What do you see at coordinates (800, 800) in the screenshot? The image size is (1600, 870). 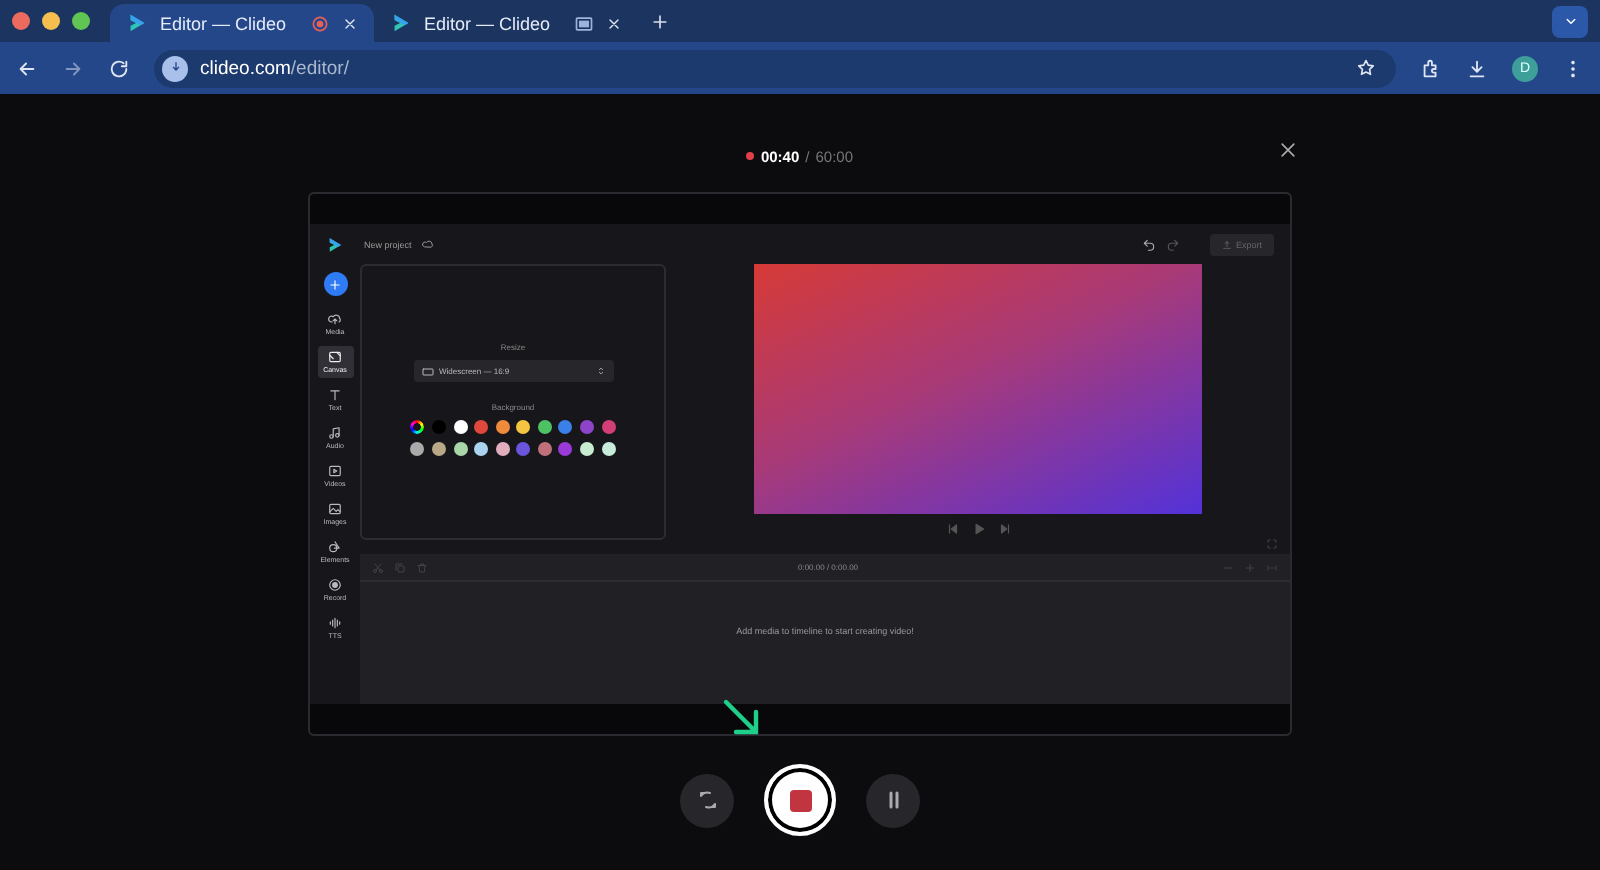 I see `stop-recording-button` at bounding box center [800, 800].